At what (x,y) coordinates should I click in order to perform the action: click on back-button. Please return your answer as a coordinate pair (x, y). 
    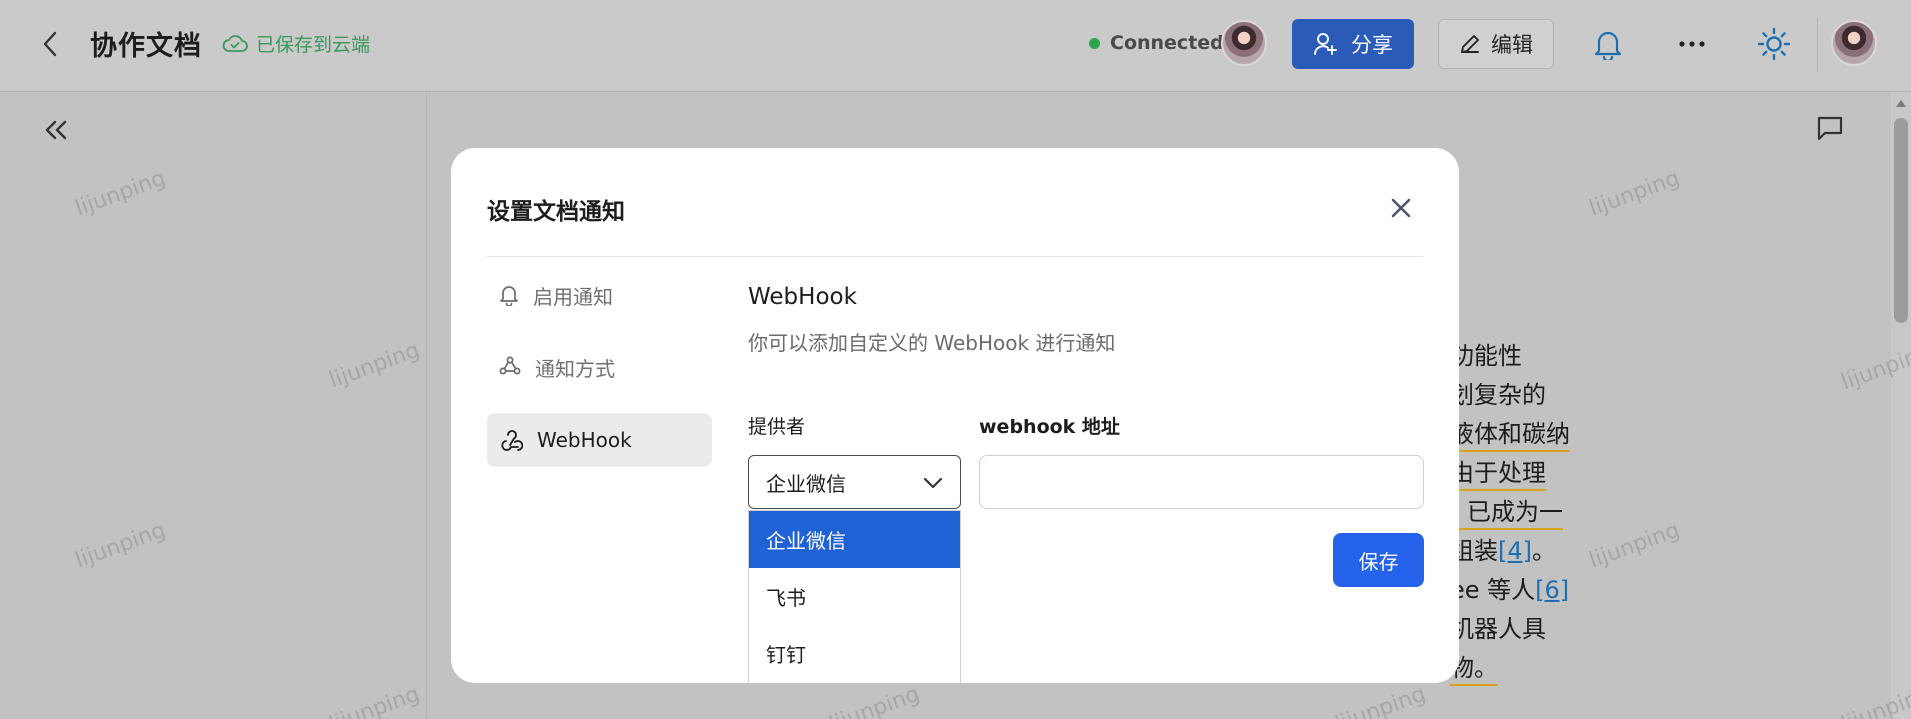
    Looking at the image, I should click on (50, 44).